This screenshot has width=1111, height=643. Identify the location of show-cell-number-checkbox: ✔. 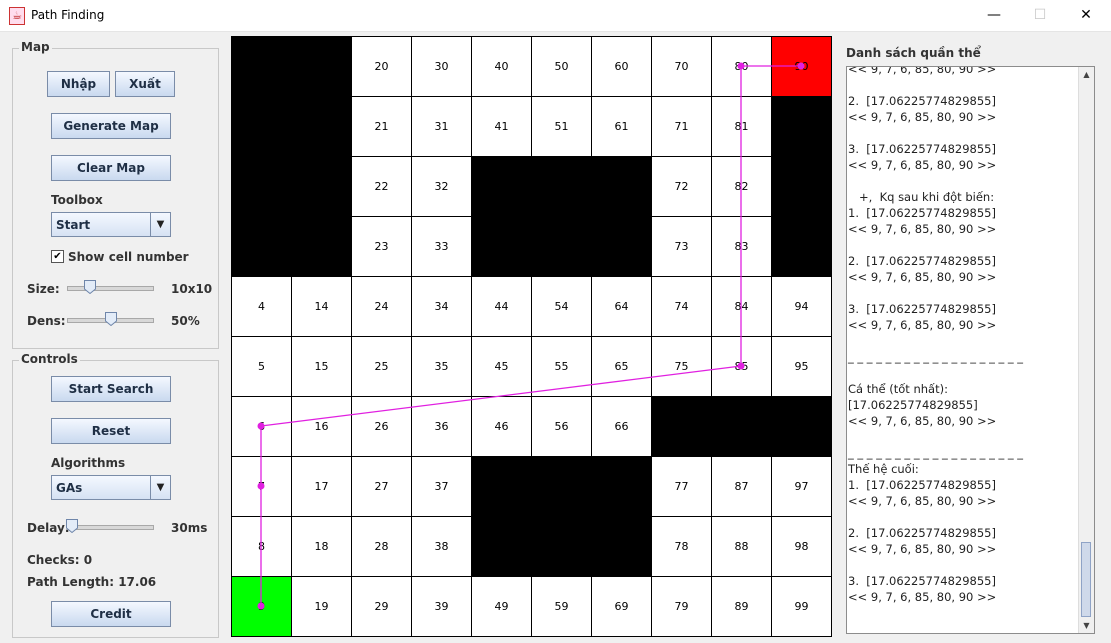
(57, 256).